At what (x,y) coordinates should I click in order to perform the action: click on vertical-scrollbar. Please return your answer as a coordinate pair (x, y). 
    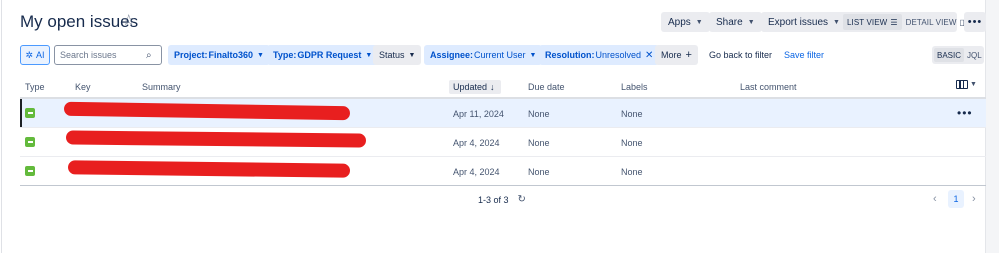
    Looking at the image, I should click on (992, 126).